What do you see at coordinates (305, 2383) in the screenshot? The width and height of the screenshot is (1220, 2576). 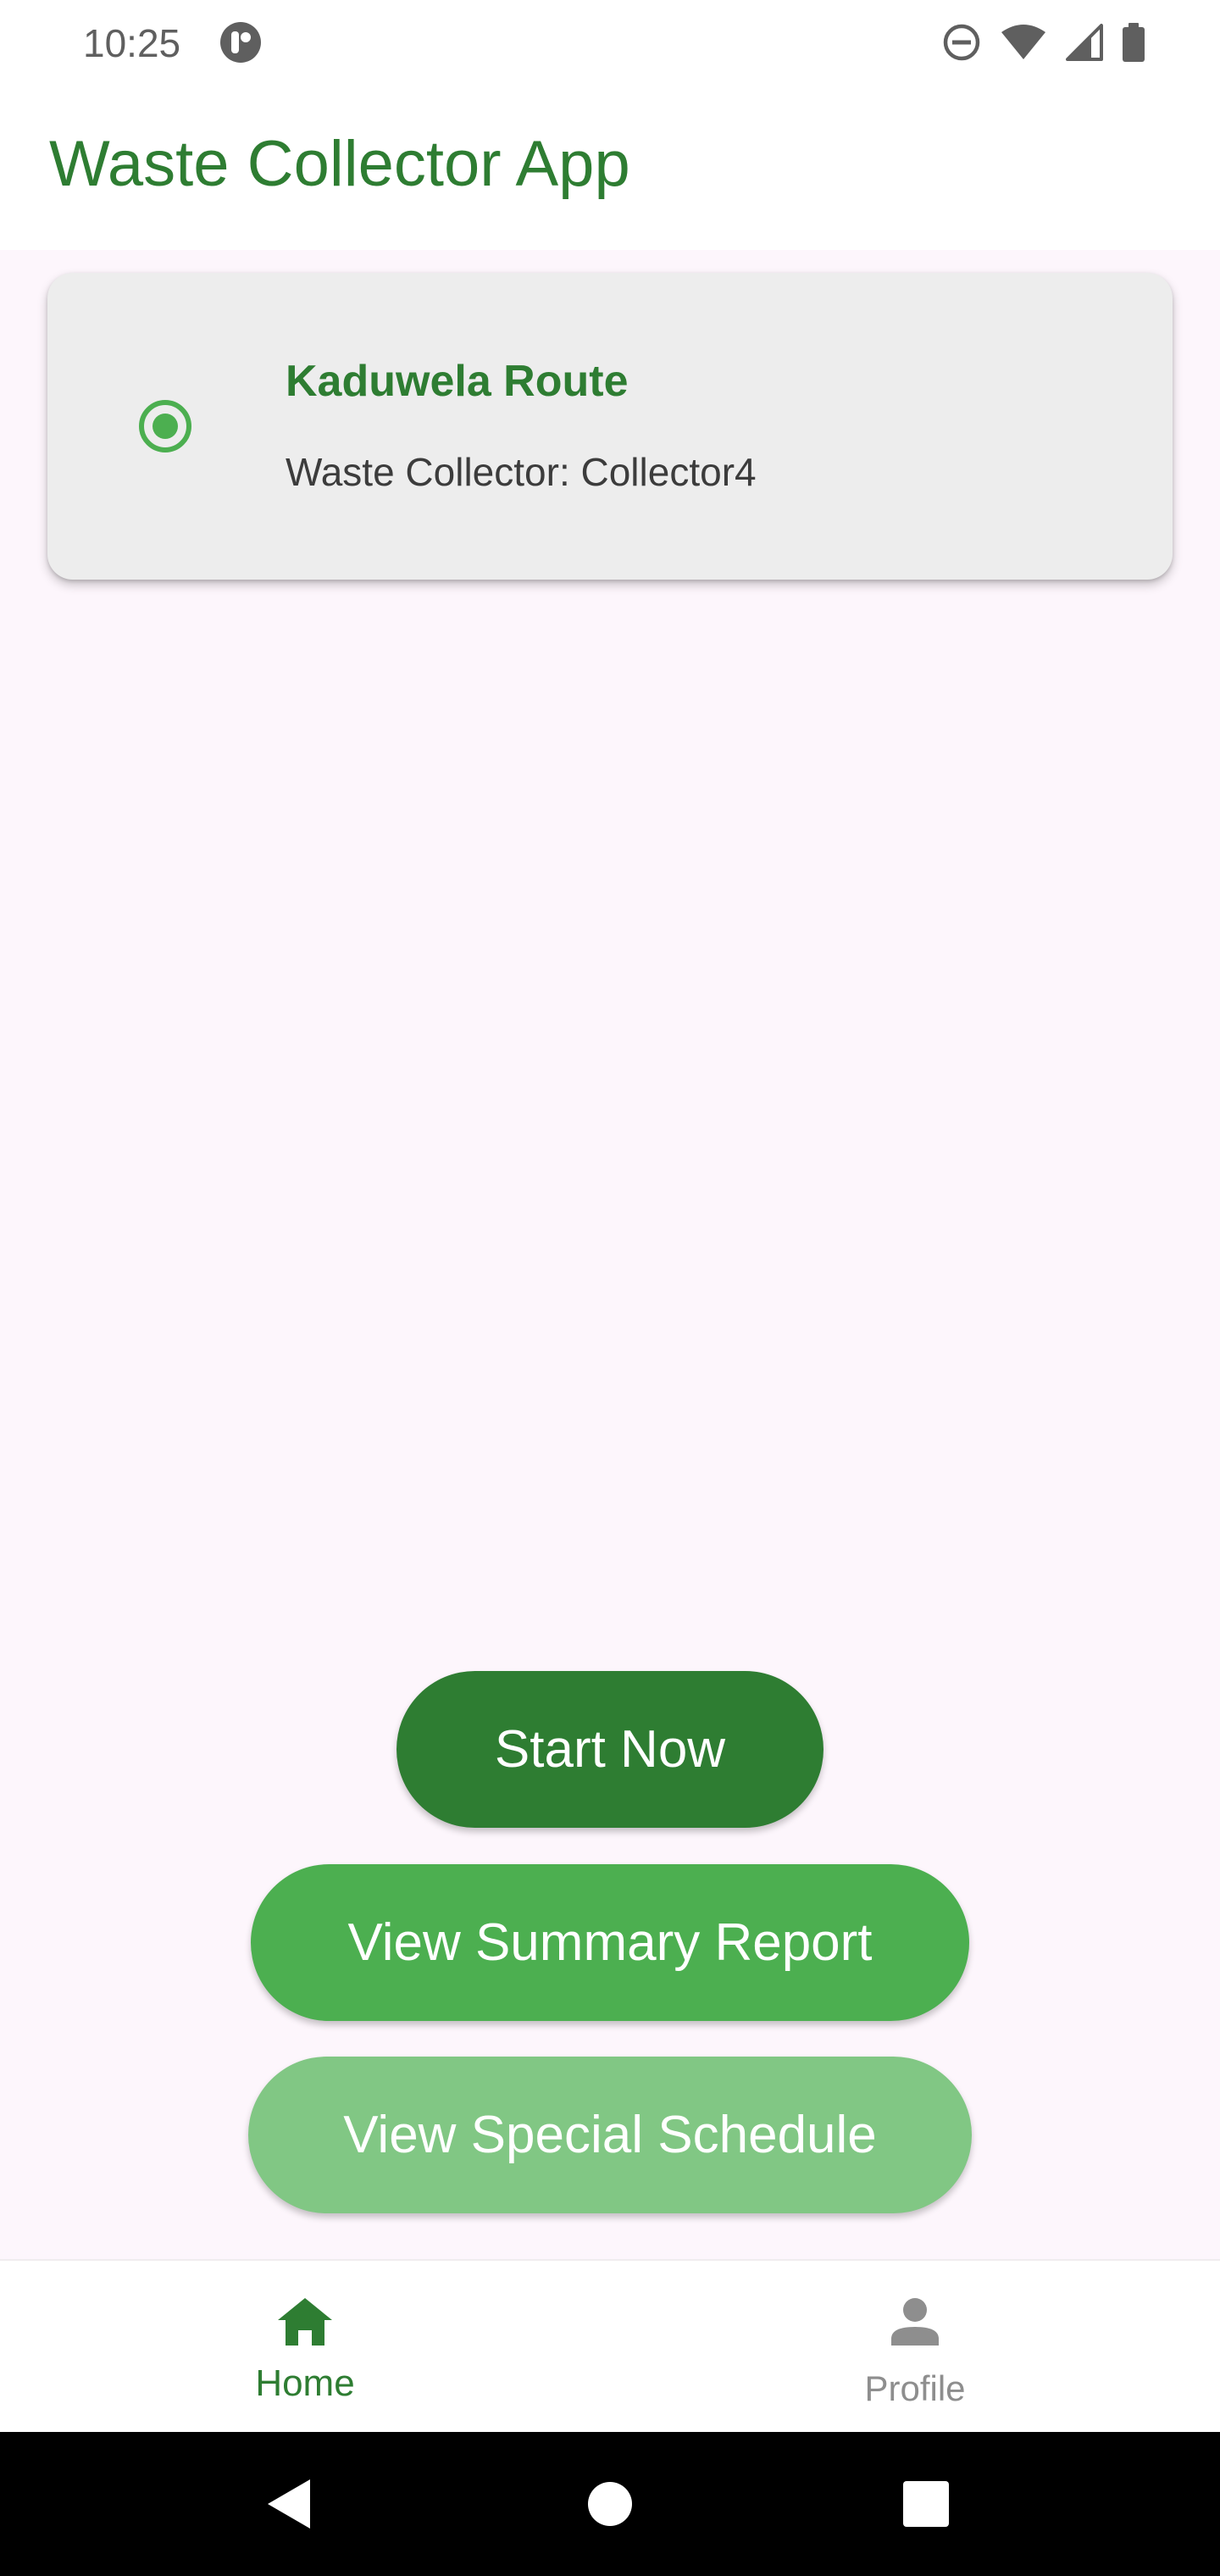 I see `nav-label-home: Home` at bounding box center [305, 2383].